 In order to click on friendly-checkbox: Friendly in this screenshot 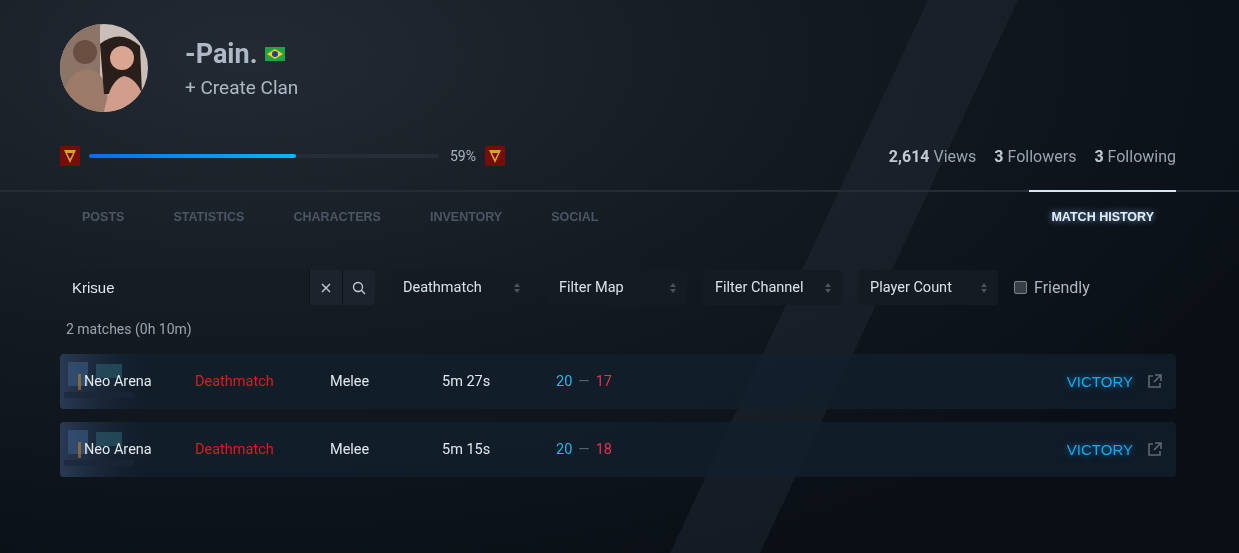, I will do `click(1052, 287)`.